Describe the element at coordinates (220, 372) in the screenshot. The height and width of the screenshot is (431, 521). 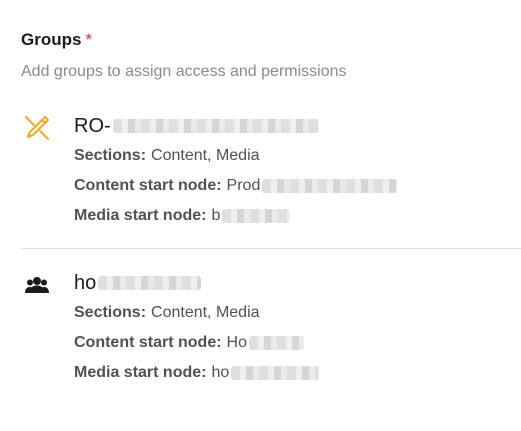
I see `media-start-value: ho` at that location.